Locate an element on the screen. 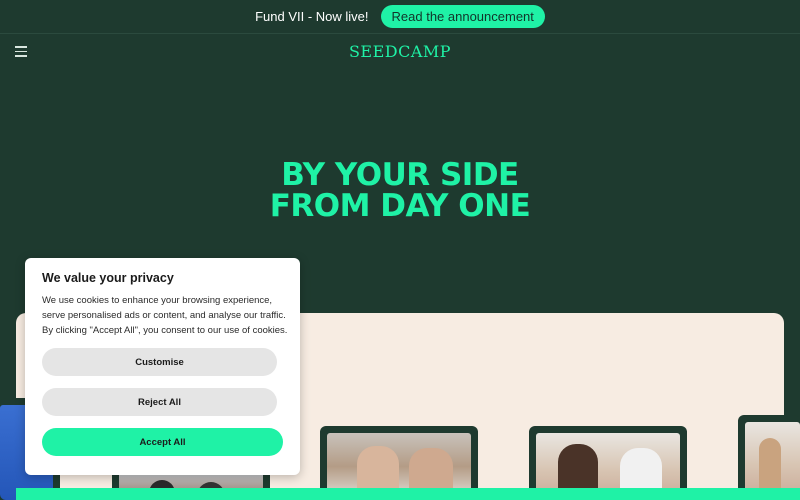  hero-line-1: BY YOUR SIDE is located at coordinates (400, 175).